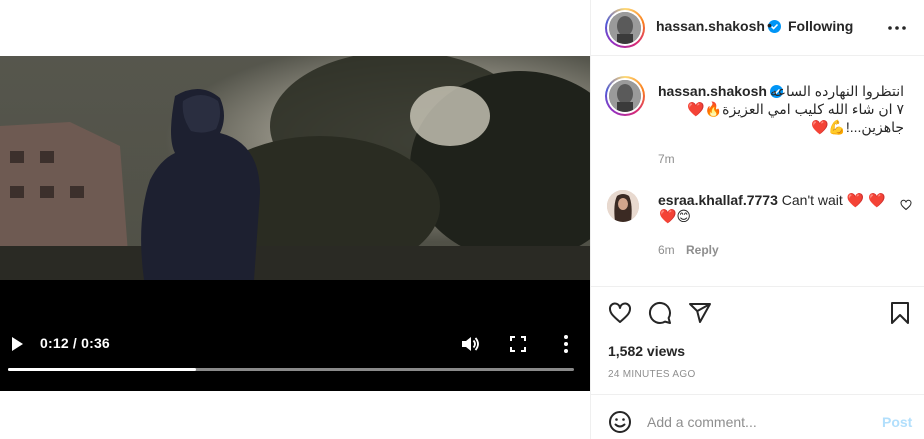 Image resolution: width=924 pixels, height=439 pixels. I want to click on comment-username: esraa.khallaf.7773, so click(718, 200).